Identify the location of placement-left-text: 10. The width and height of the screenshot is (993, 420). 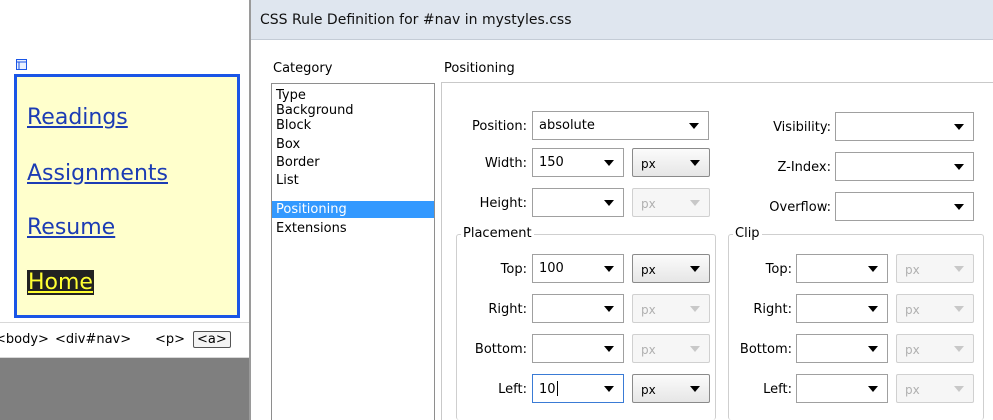
(547, 389).